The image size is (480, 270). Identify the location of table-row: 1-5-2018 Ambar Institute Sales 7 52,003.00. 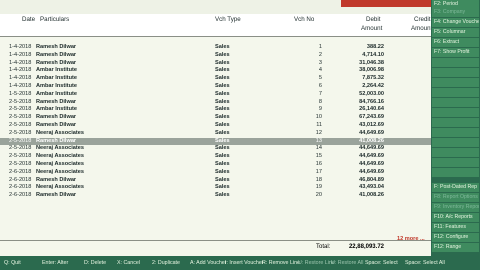
(215, 95).